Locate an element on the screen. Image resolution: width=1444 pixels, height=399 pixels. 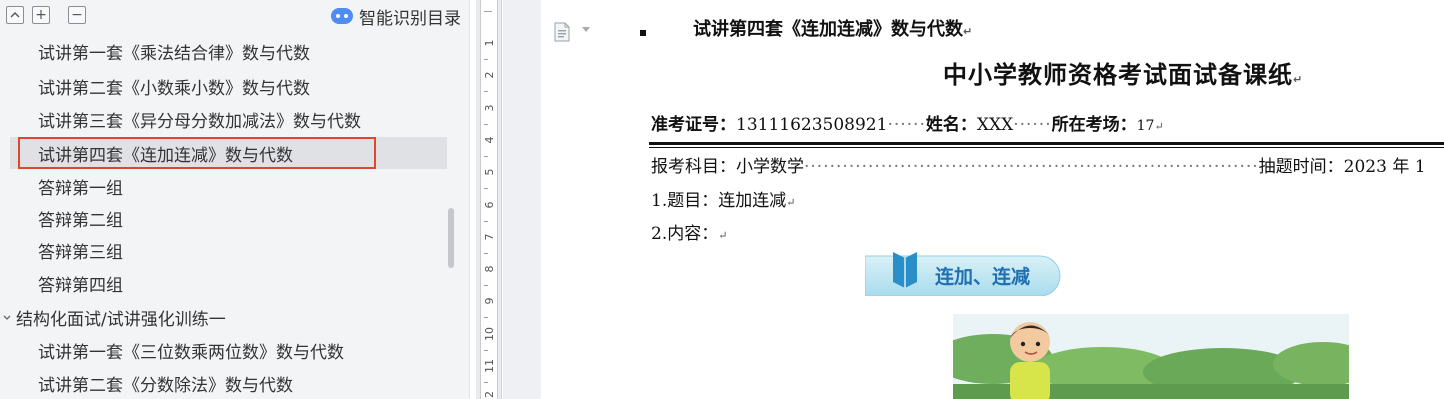
toc-item: 试讲第二套《小数乘小数》数与代数 is located at coordinates (174, 86).